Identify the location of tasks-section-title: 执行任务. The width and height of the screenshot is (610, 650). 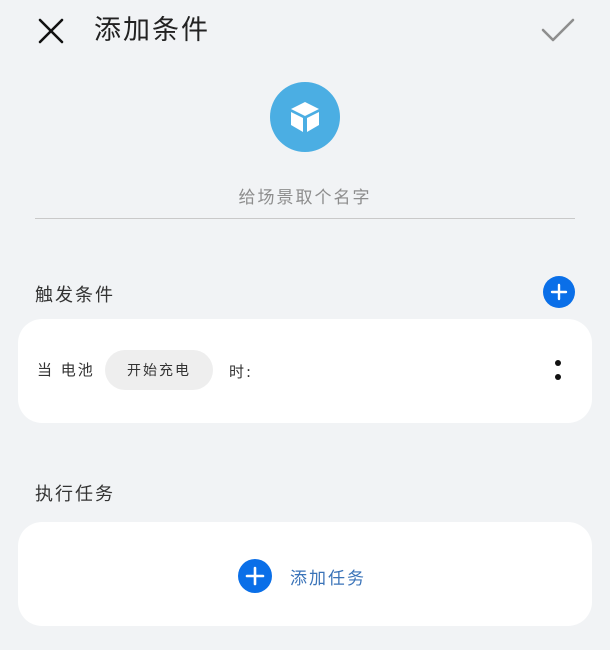
(75, 494).